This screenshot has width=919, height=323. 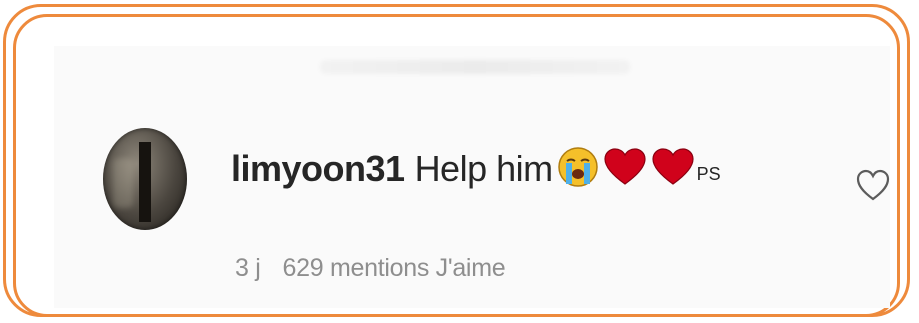 I want to click on comment-text: Help him, so click(x=484, y=168).